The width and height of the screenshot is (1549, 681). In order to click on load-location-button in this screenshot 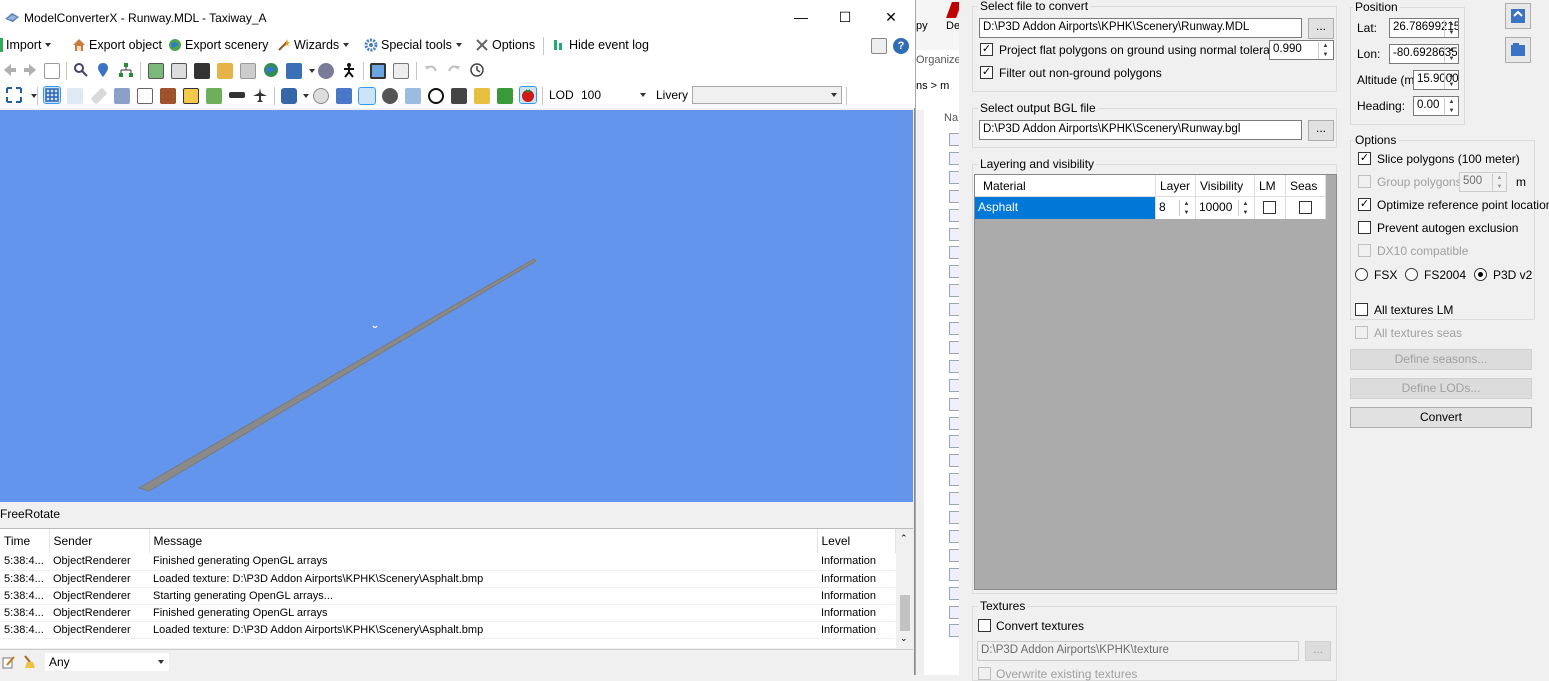, I will do `click(1518, 50)`.